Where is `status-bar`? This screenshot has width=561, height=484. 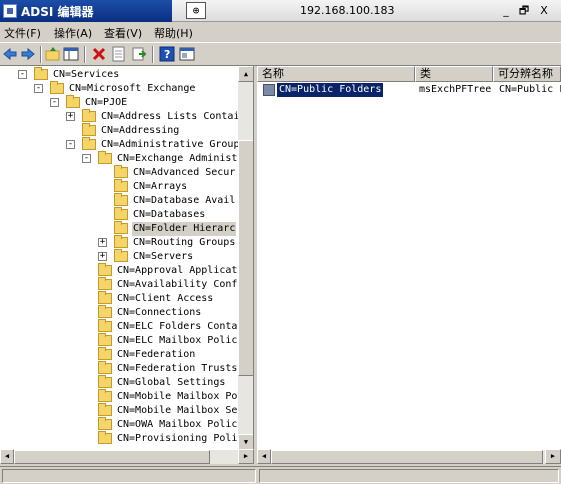 status-bar is located at coordinates (280, 475).